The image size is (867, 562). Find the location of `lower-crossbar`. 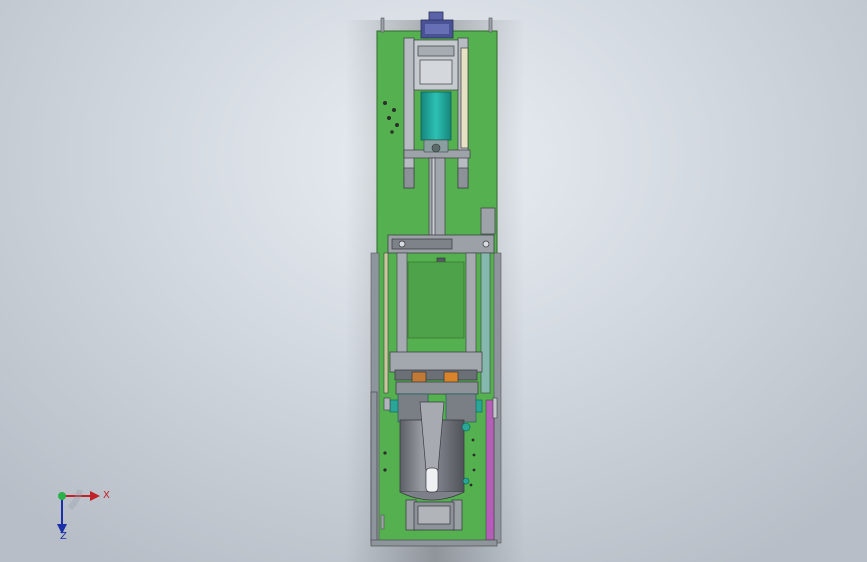

lower-crossbar is located at coordinates (436, 373).